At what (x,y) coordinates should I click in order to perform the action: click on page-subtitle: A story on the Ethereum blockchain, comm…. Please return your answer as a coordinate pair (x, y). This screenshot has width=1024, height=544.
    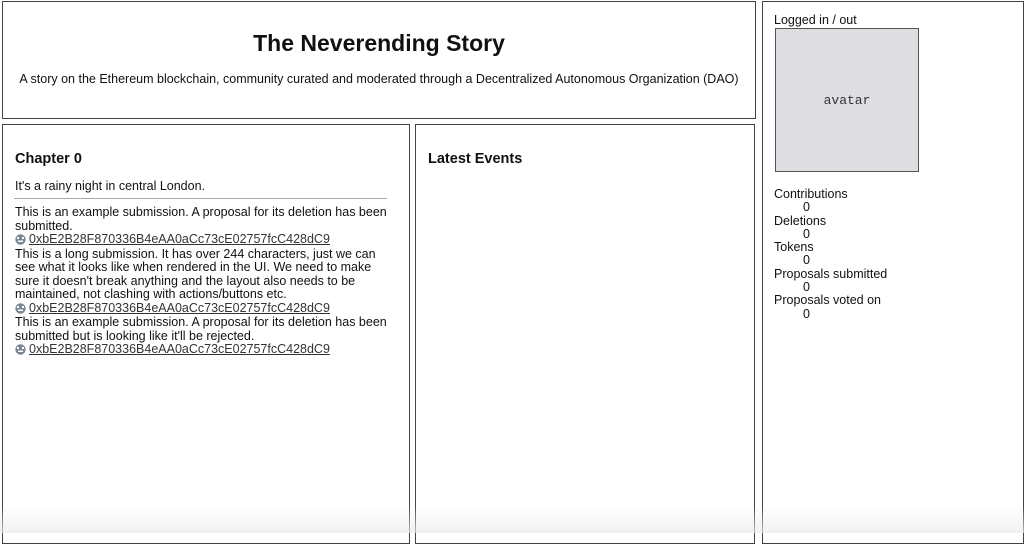
    Looking at the image, I should click on (379, 79).